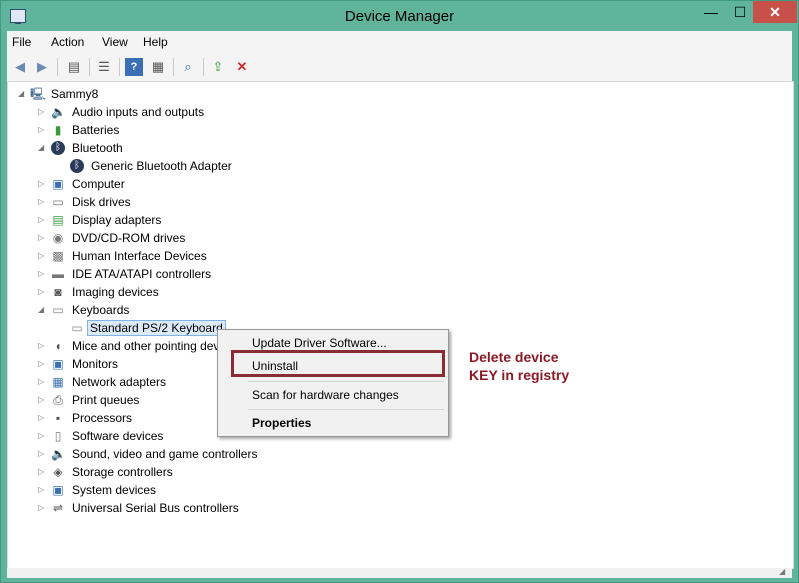  What do you see at coordinates (346, 381) in the screenshot?
I see `menu-separator` at bounding box center [346, 381].